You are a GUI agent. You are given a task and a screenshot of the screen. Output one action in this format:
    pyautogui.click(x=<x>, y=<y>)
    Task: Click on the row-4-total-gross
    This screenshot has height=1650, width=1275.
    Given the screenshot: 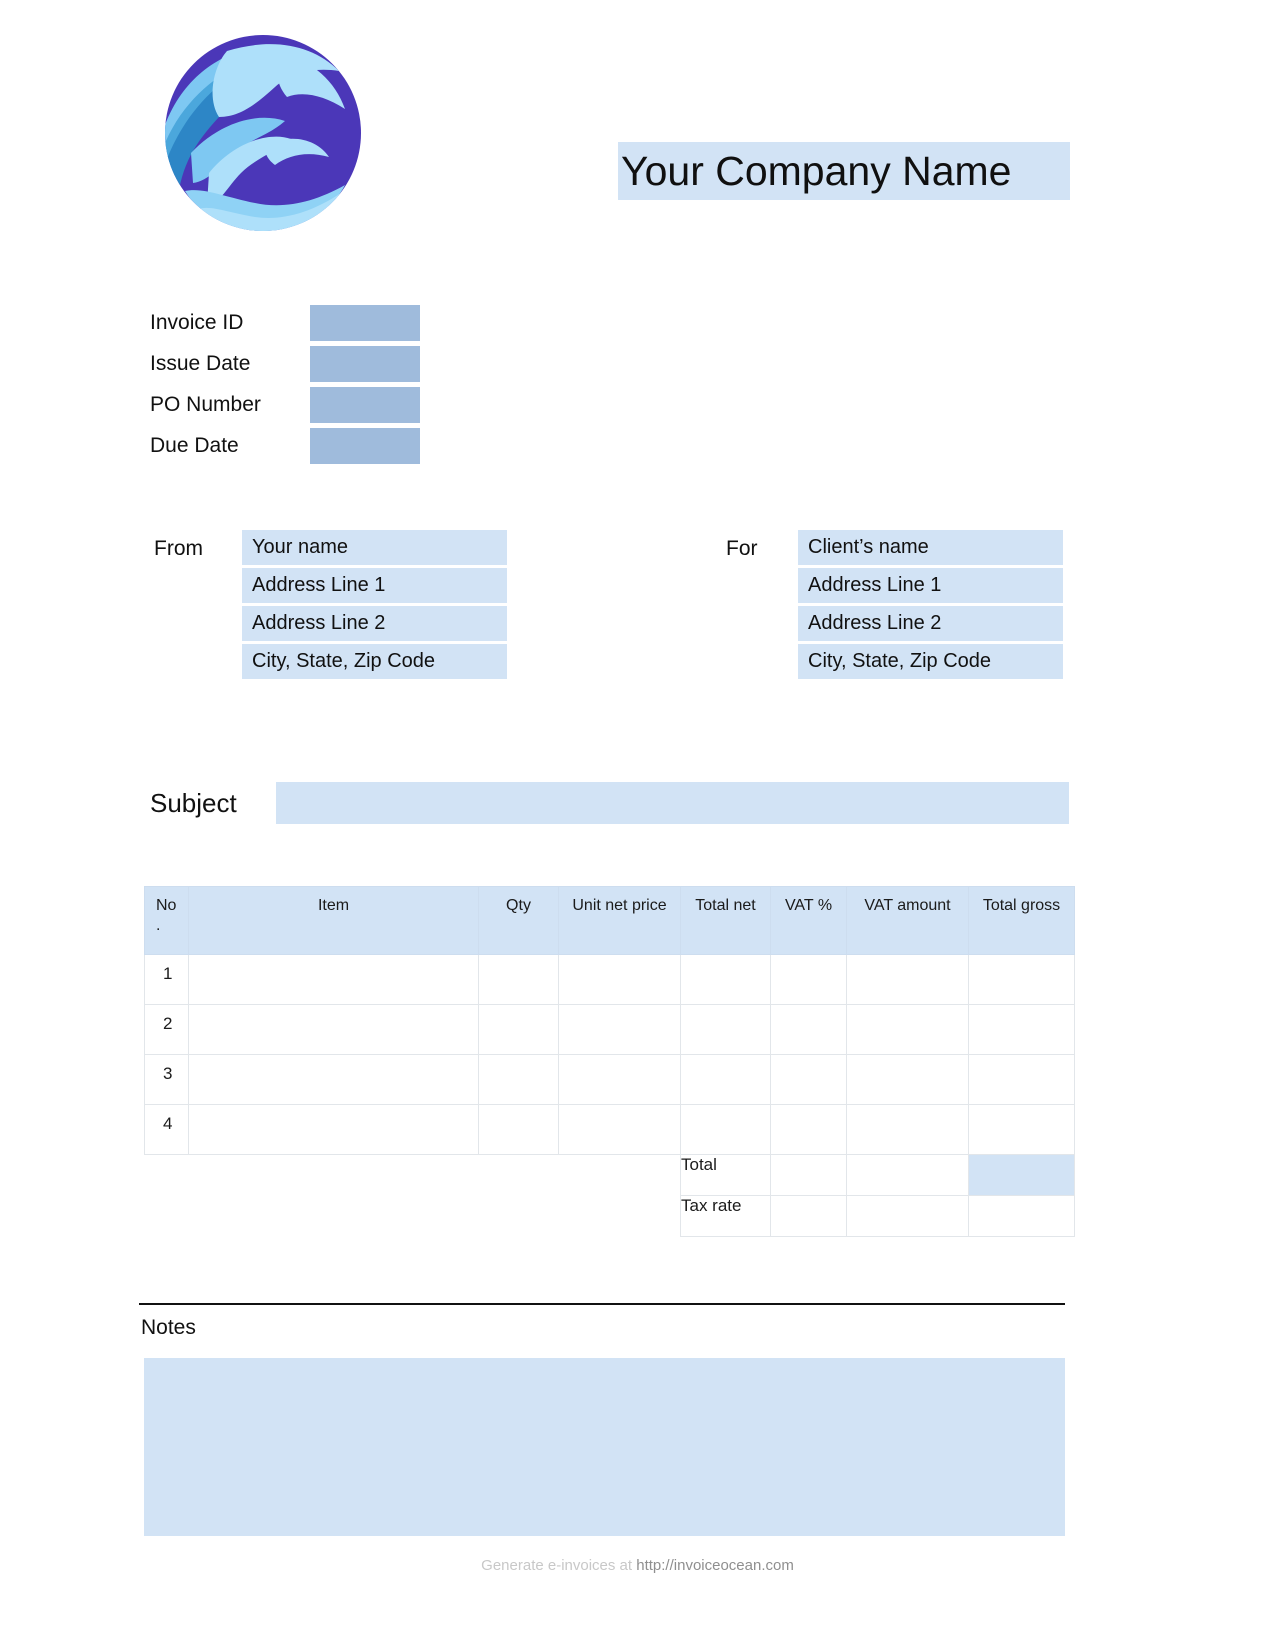 What is the action you would take?
    pyautogui.click(x=1021, y=1129)
    